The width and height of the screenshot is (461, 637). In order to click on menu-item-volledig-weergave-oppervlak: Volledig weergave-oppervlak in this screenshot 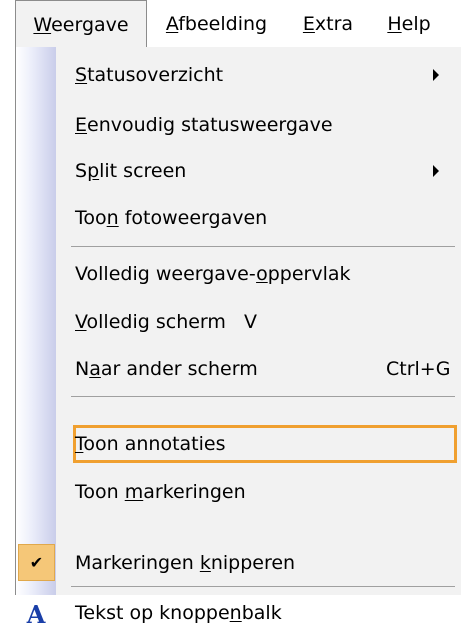, I will do `click(238, 274)`.